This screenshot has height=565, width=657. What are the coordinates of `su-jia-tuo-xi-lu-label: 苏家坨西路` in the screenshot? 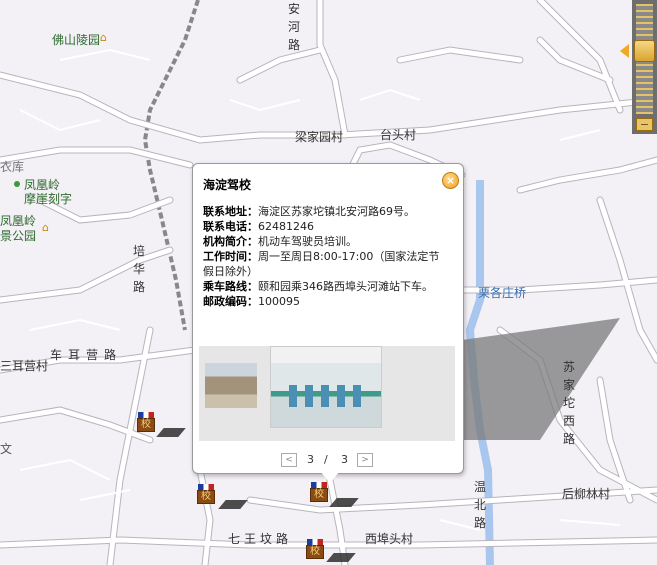 It's located at (568, 403).